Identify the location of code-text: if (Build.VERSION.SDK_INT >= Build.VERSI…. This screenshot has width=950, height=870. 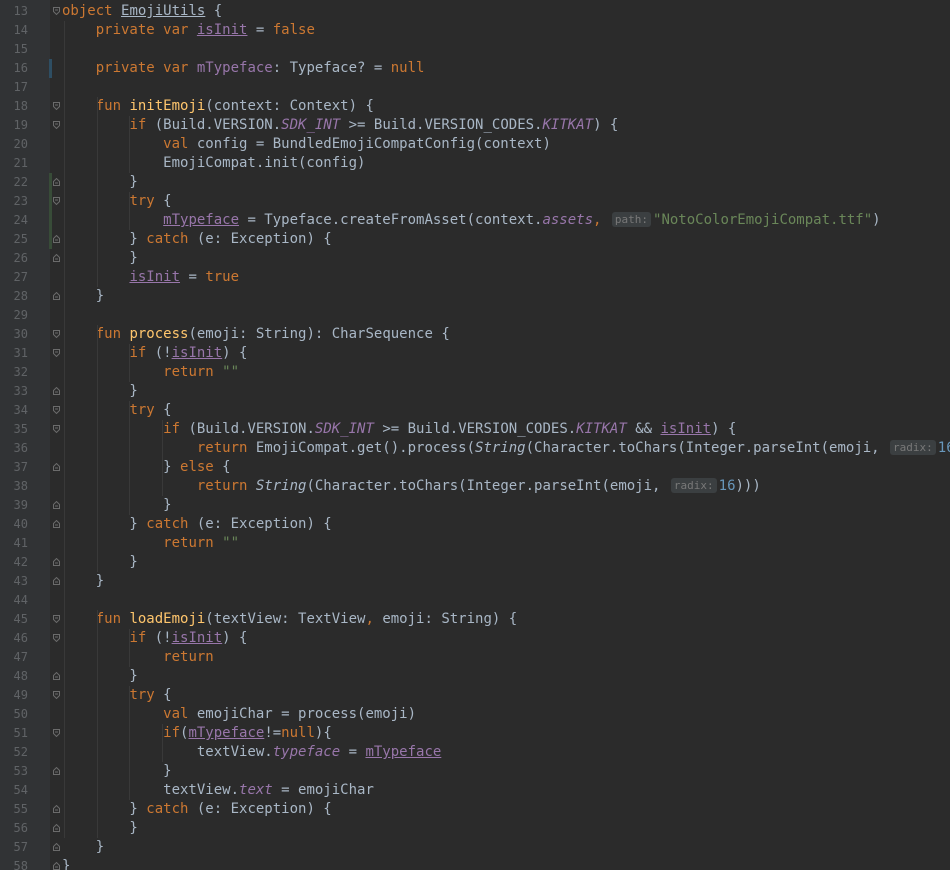
(340, 125).